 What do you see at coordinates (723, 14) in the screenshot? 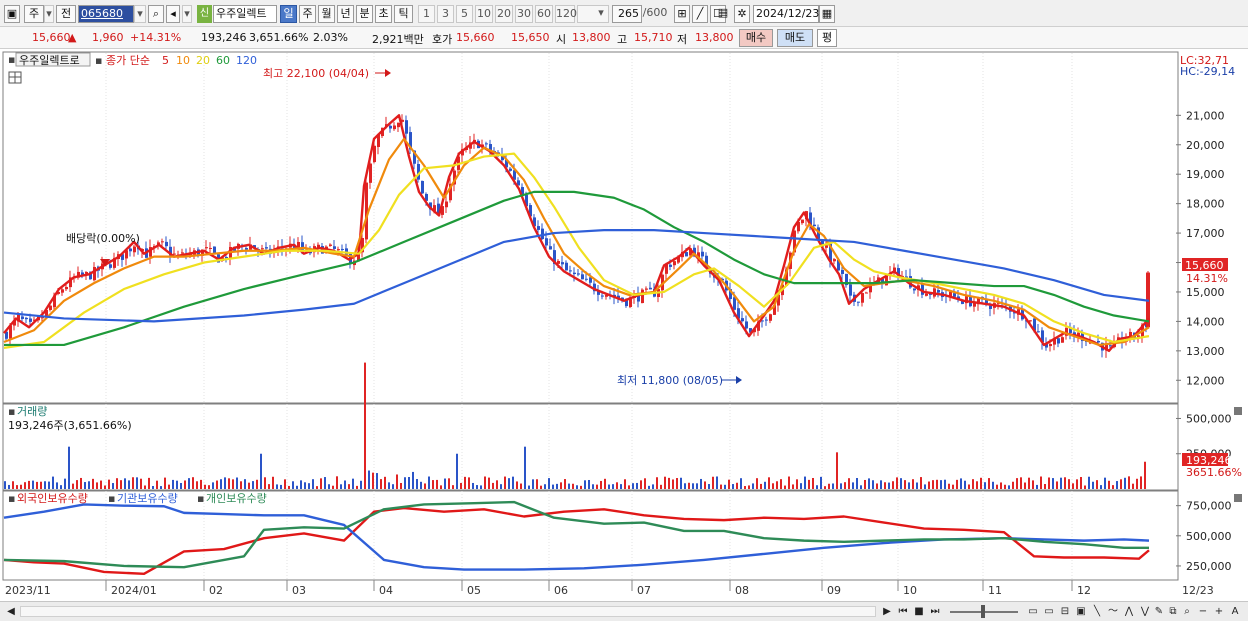
I see `save-icon: ▤` at bounding box center [723, 14].